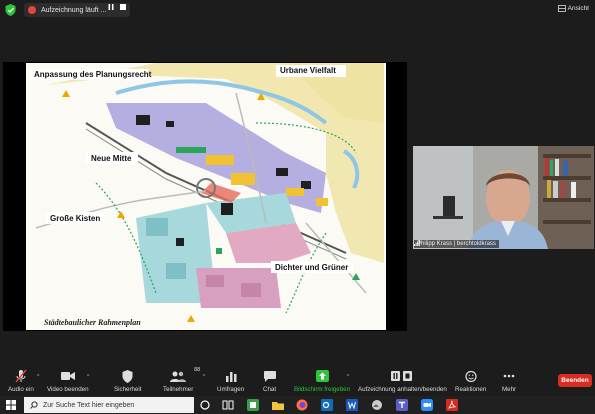  I want to click on participants-options-chevron-icon: ^, so click(204, 377).